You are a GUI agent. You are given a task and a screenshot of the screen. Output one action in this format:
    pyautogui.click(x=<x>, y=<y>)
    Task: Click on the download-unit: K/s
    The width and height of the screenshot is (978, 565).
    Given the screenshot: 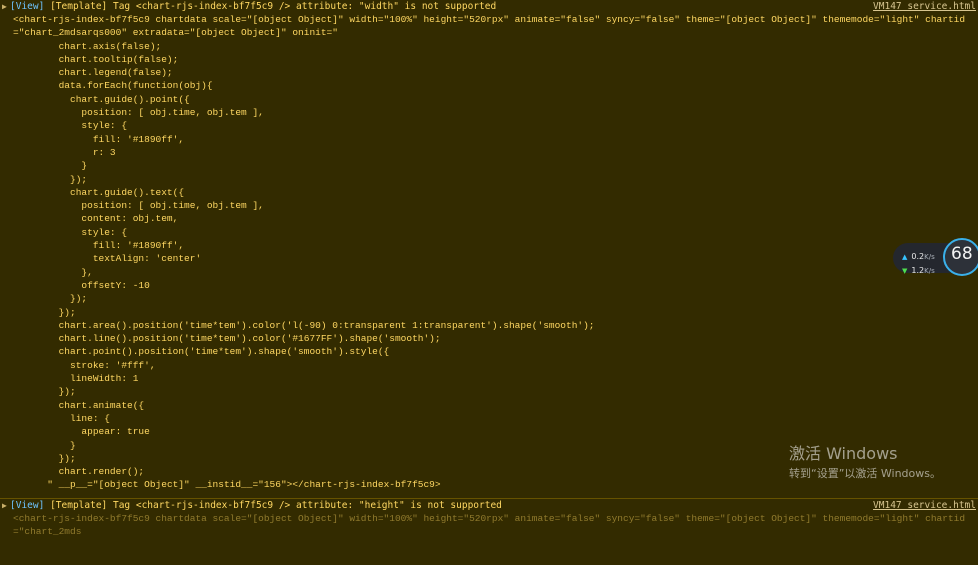 What is the action you would take?
    pyautogui.click(x=929, y=271)
    